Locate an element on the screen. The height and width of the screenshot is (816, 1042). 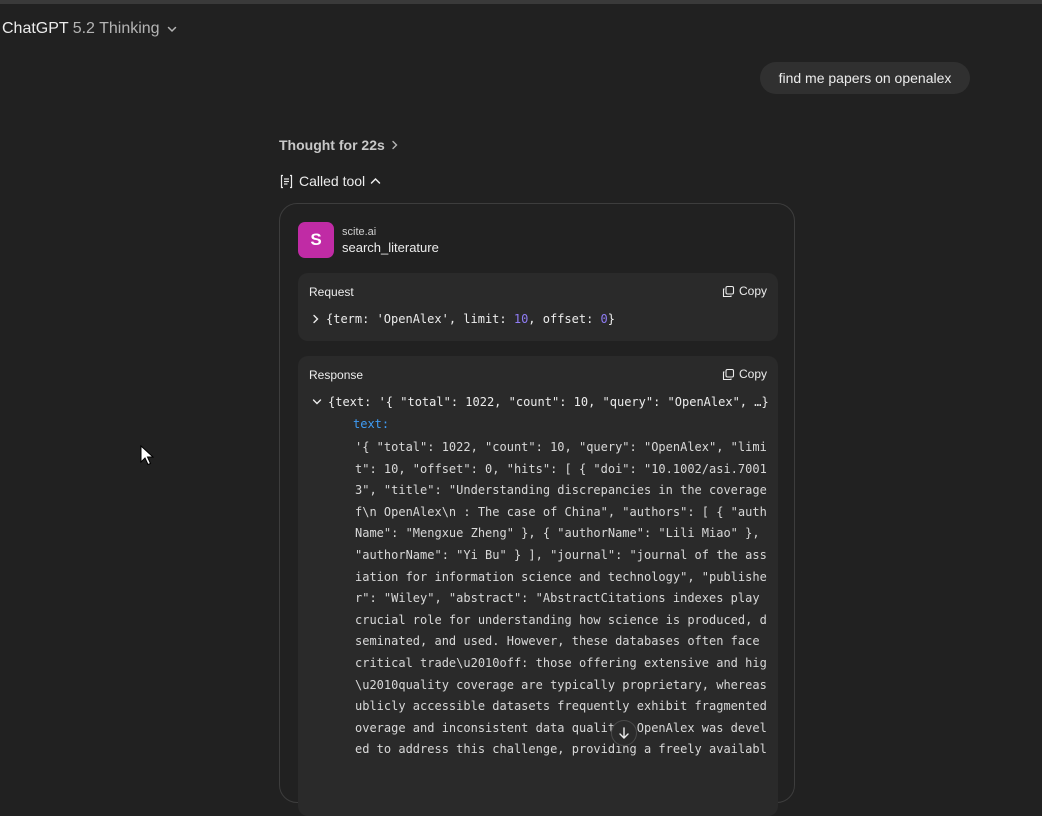
tool-avatar: S is located at coordinates (316, 240).